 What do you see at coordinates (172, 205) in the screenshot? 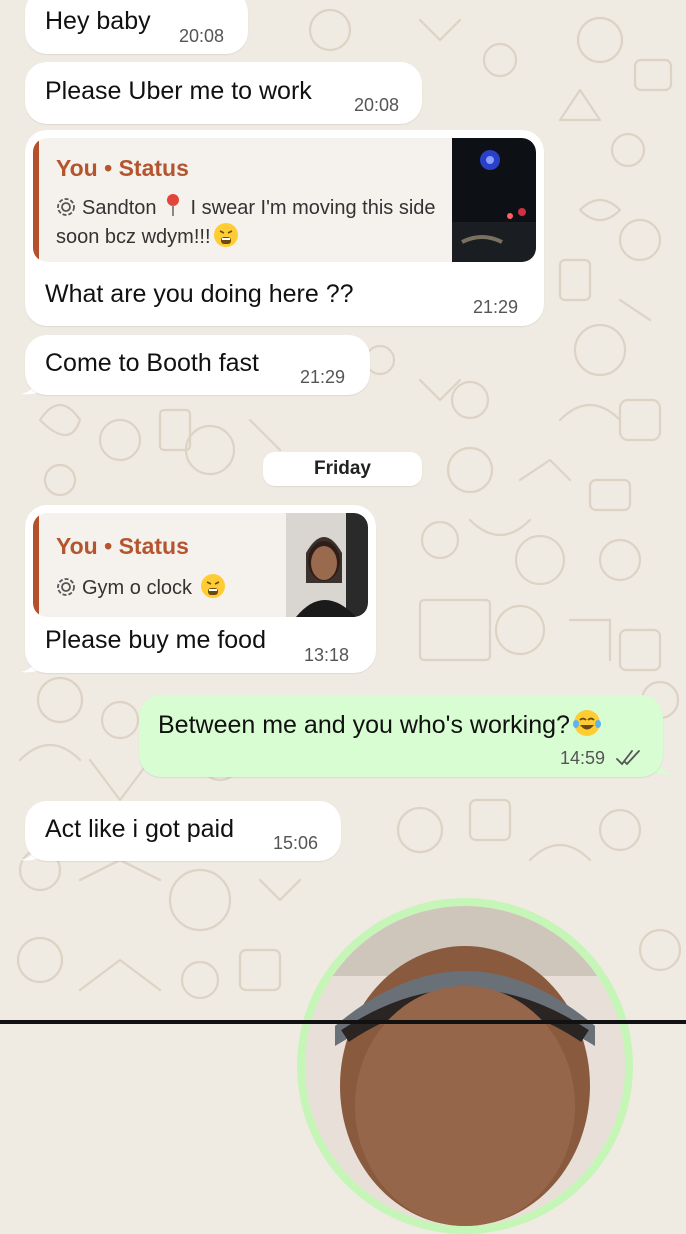
I see `location-pin-icon` at bounding box center [172, 205].